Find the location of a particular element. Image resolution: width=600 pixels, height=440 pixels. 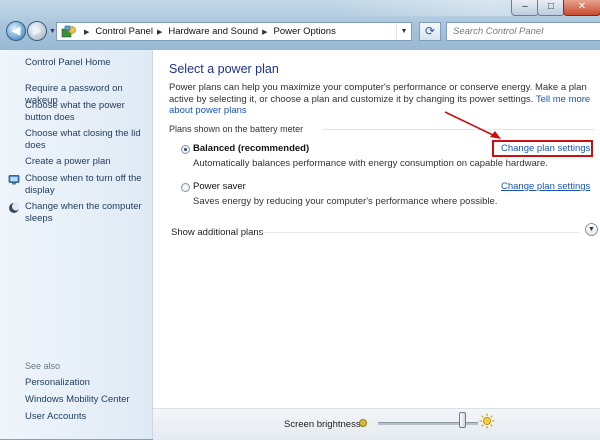

annotation-arrow-icon is located at coordinates (472, 125).